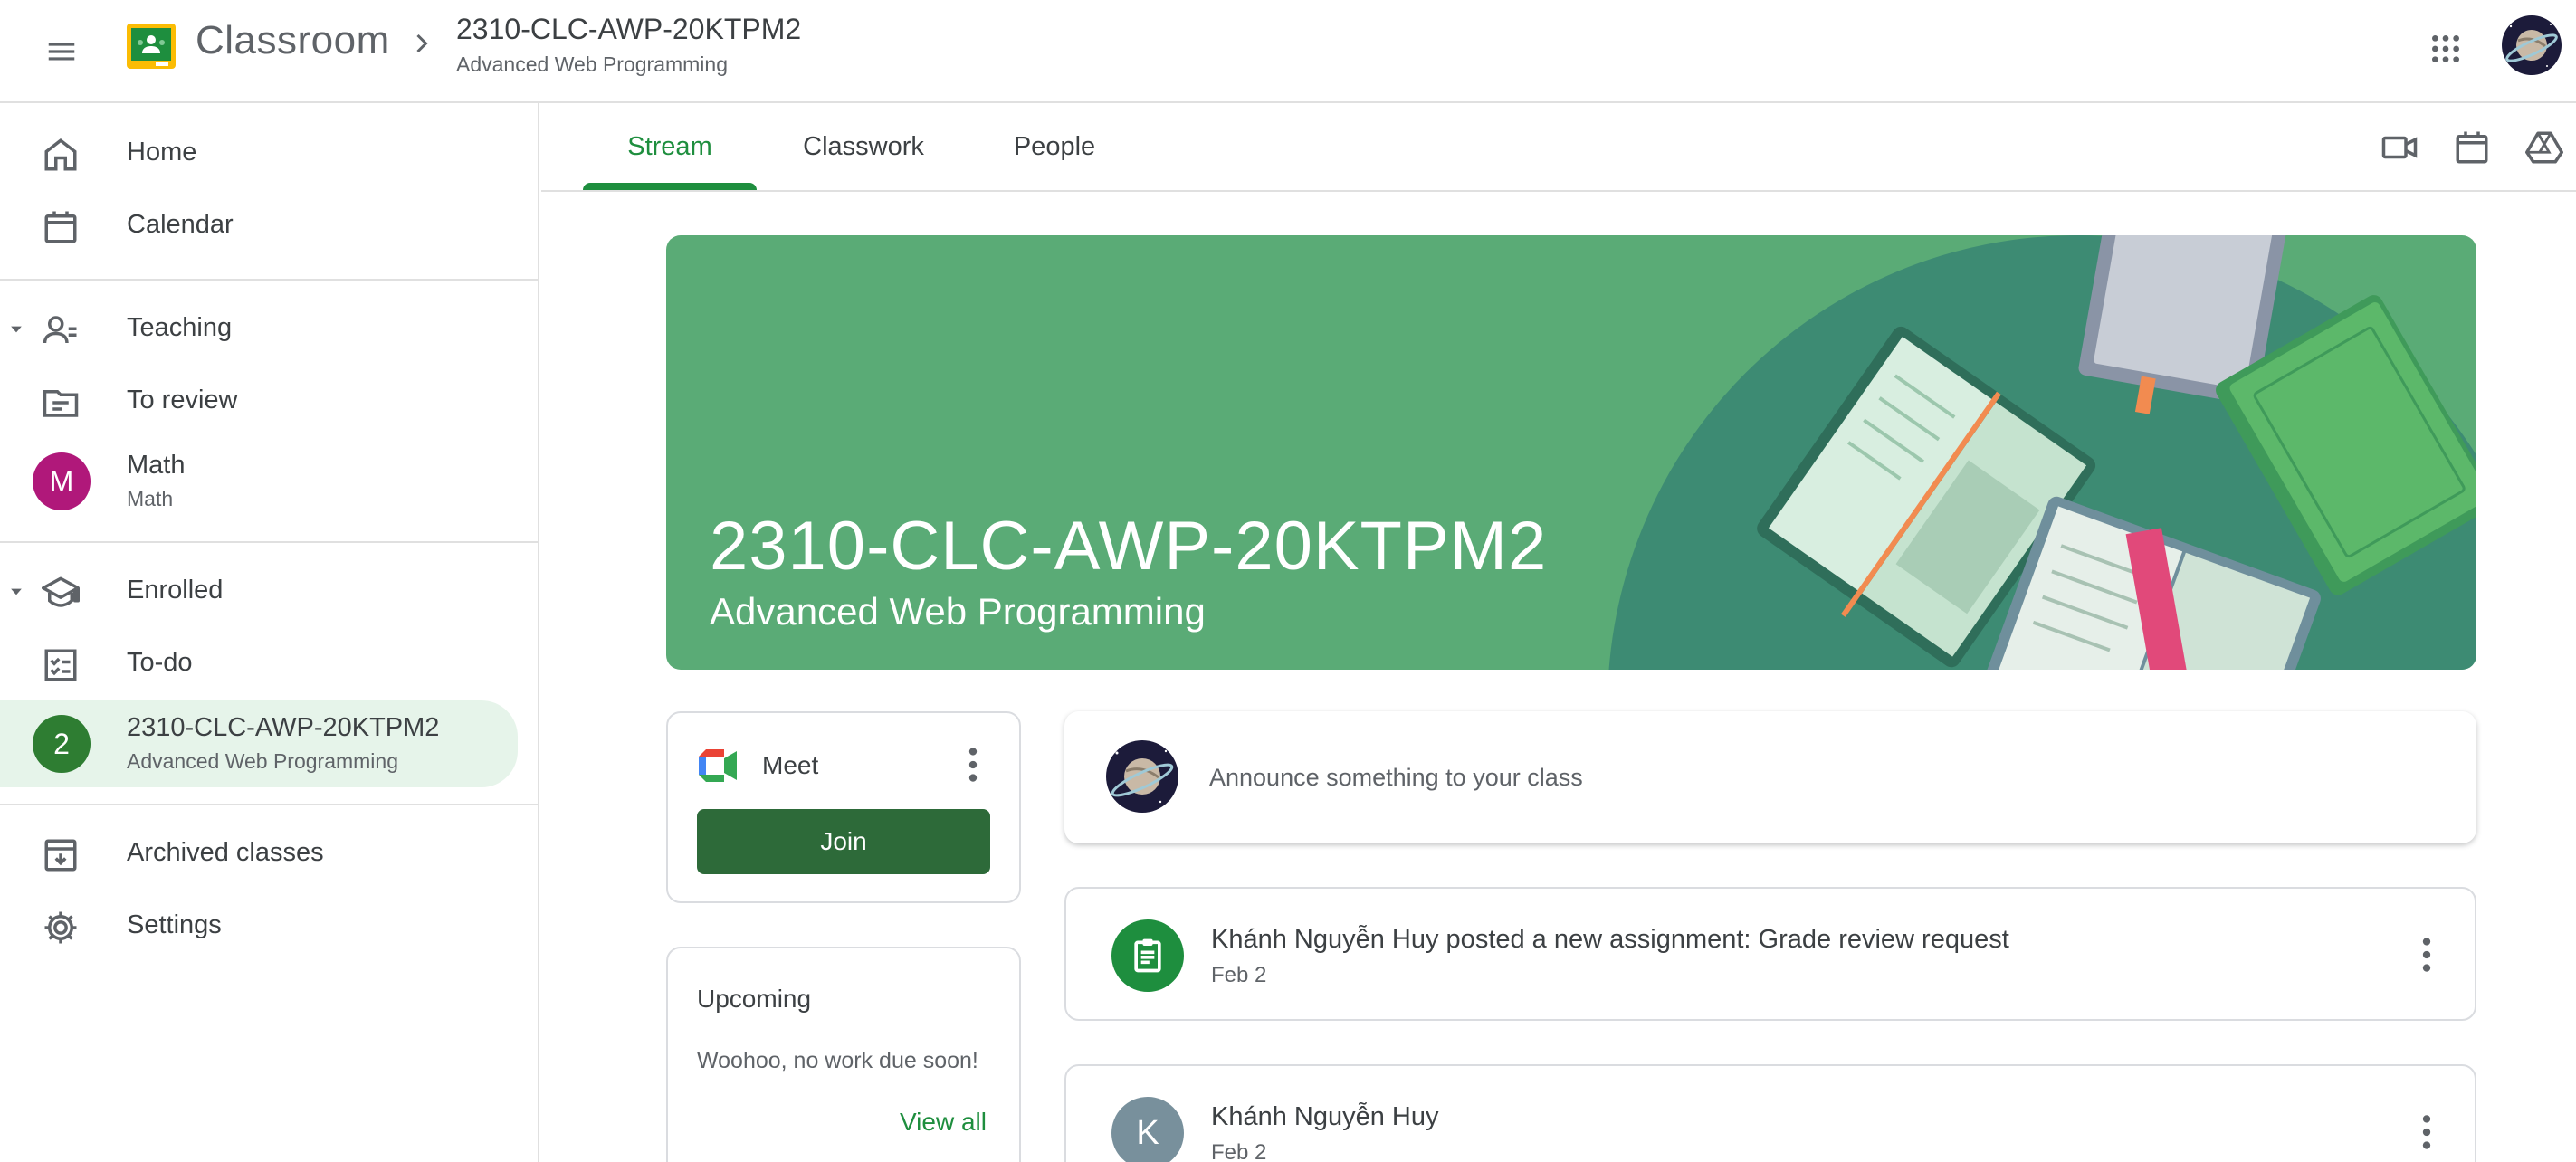  Describe the element at coordinates (283, 728) in the screenshot. I see `sidebar-class-title: 2310-CLC-AWP-20KTPM2` at that location.